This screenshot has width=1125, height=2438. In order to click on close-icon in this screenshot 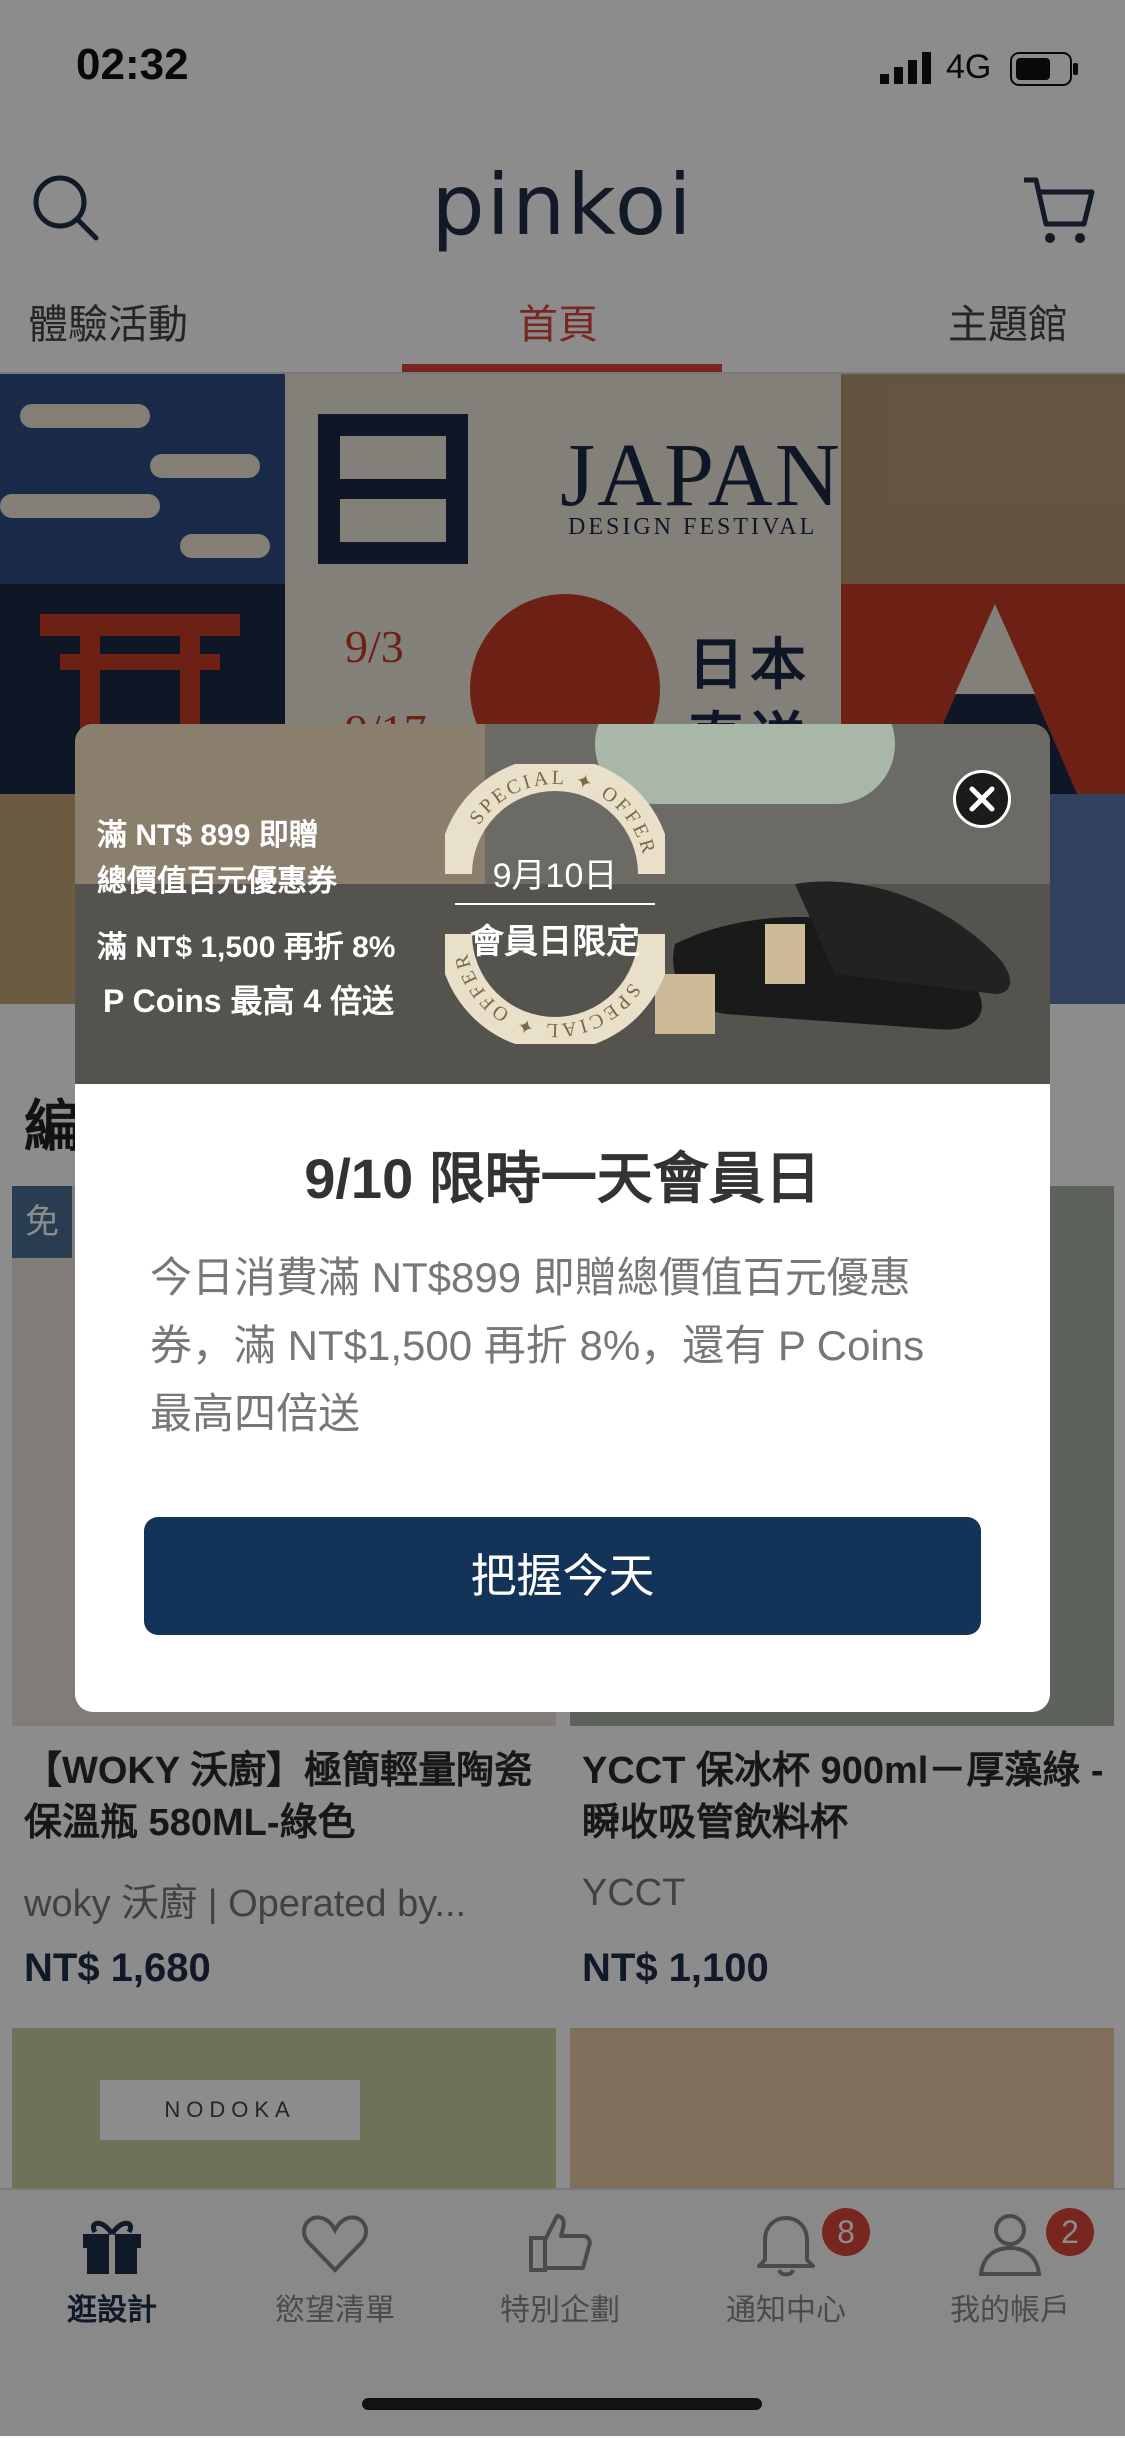, I will do `click(982, 799)`.